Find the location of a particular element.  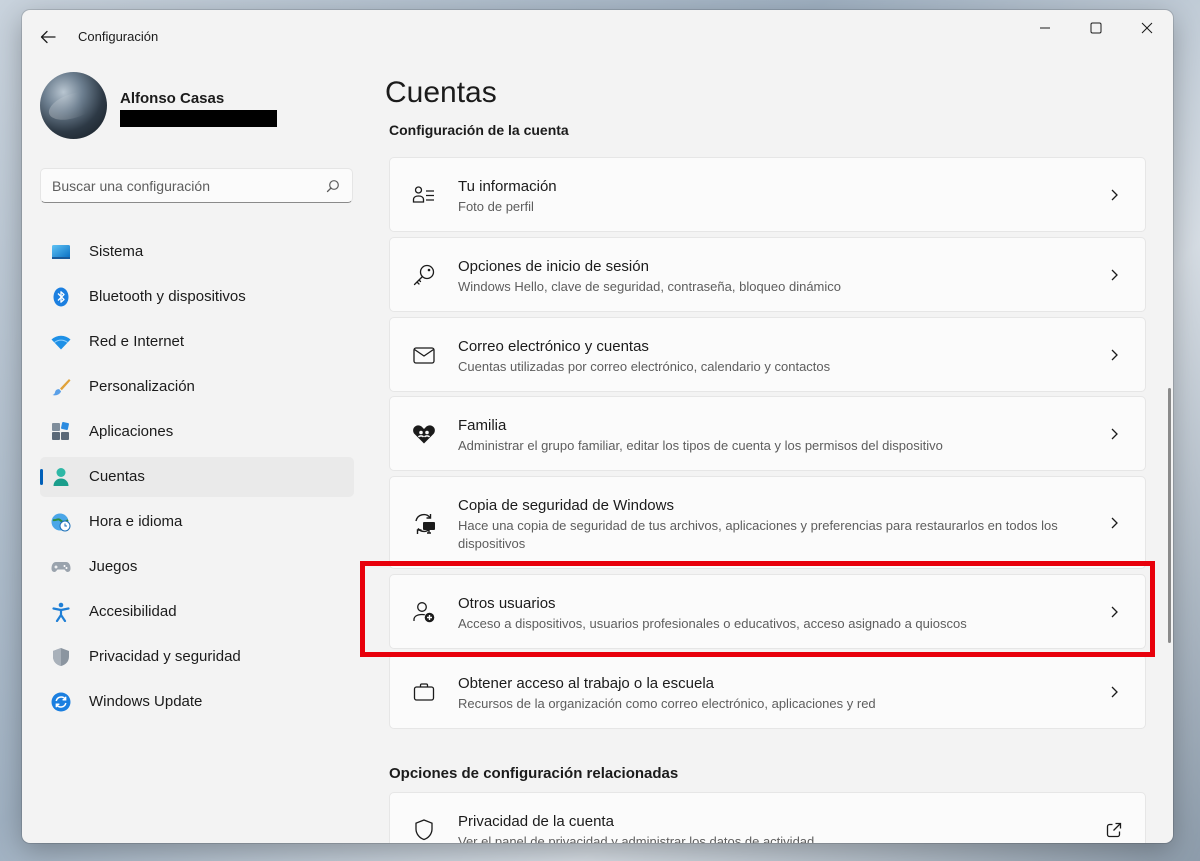

sidebar-item-label: Bluetooth y dispositivos is located at coordinates (167, 296).